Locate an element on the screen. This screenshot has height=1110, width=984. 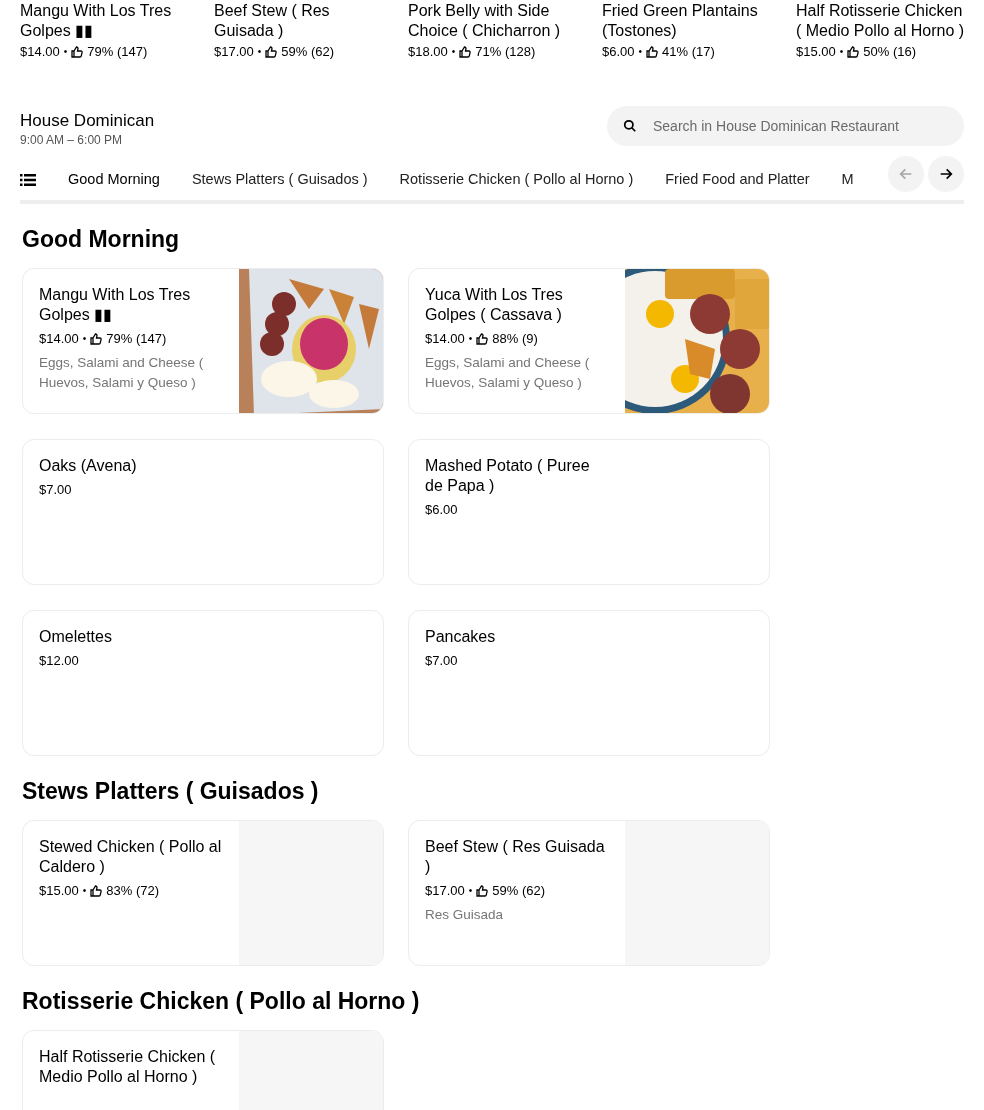
item-title: Mangu With Los Tres Golpes ▮▮ is located at coordinates (115, 305).